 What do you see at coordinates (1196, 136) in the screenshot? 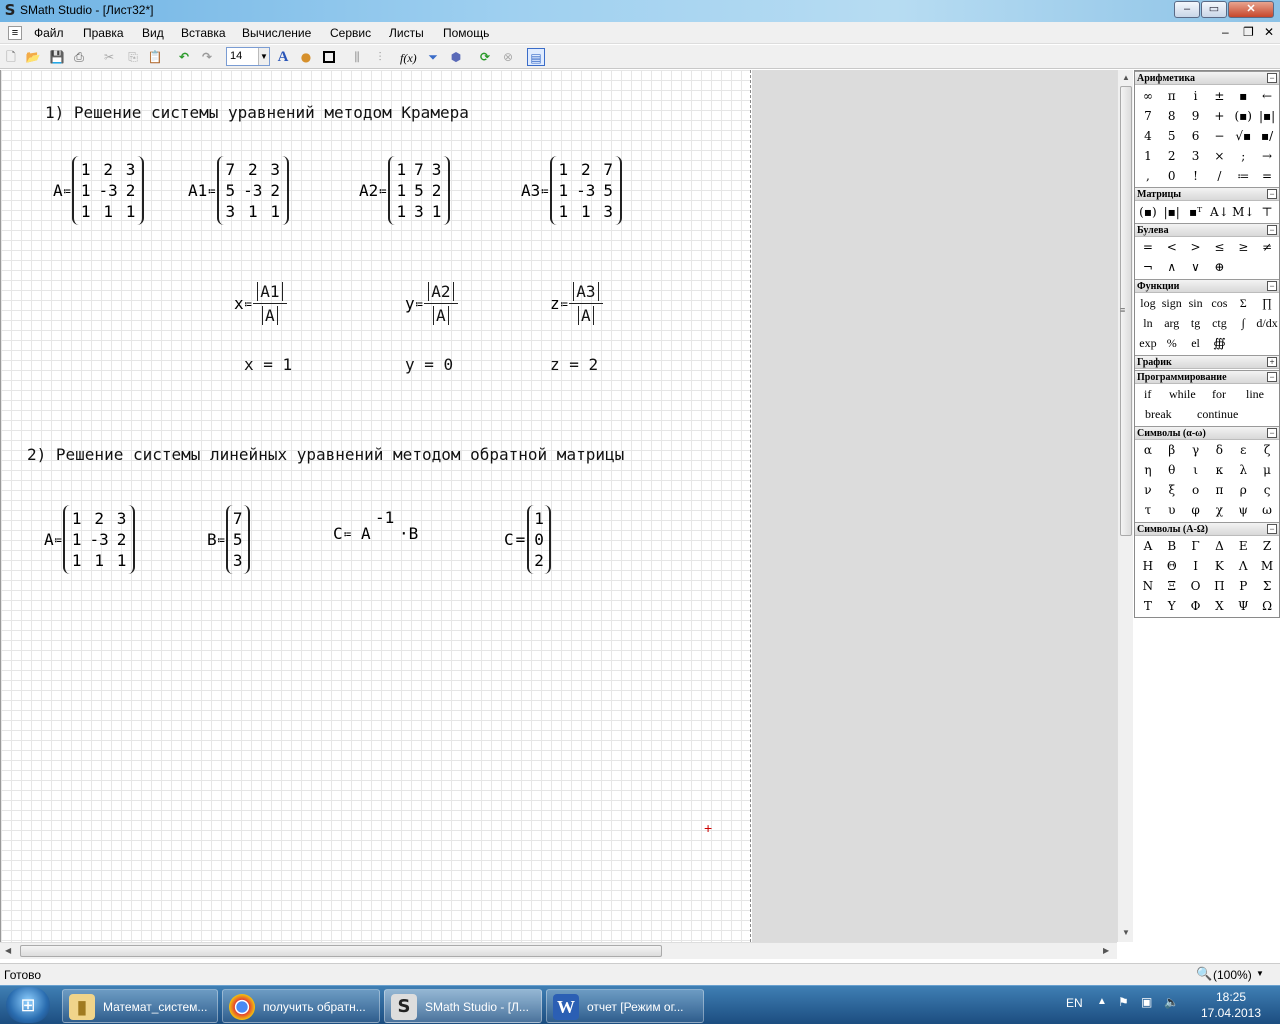
I see `panel-button: 6` at bounding box center [1196, 136].